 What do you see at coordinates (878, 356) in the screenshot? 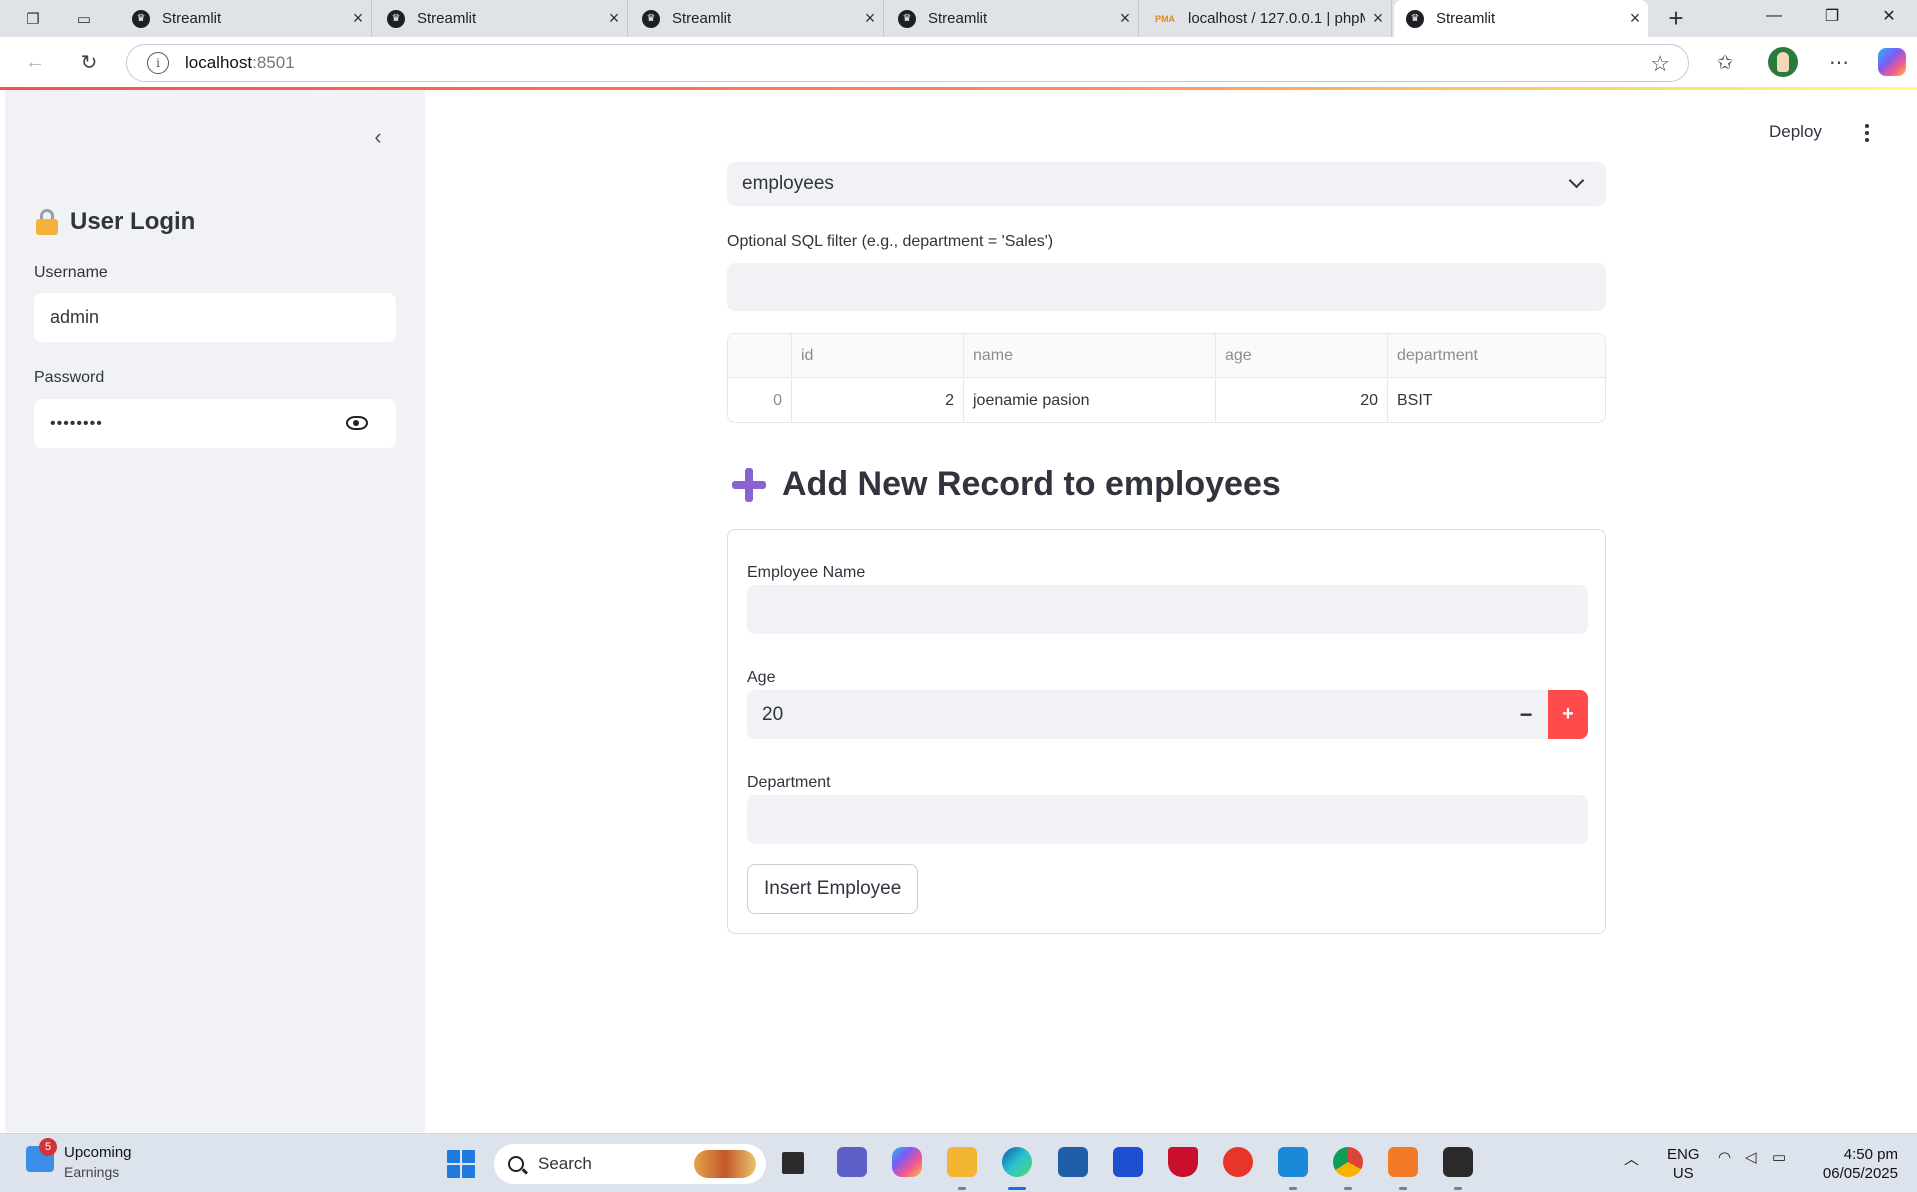
I see `column-header-id: id` at bounding box center [878, 356].